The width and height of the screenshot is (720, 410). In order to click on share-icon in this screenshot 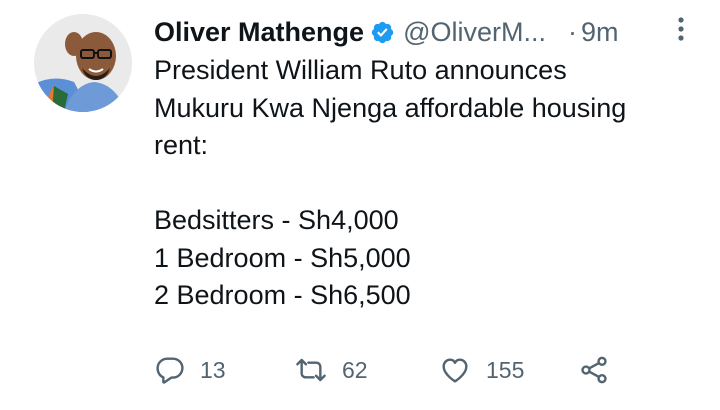, I will do `click(594, 370)`.